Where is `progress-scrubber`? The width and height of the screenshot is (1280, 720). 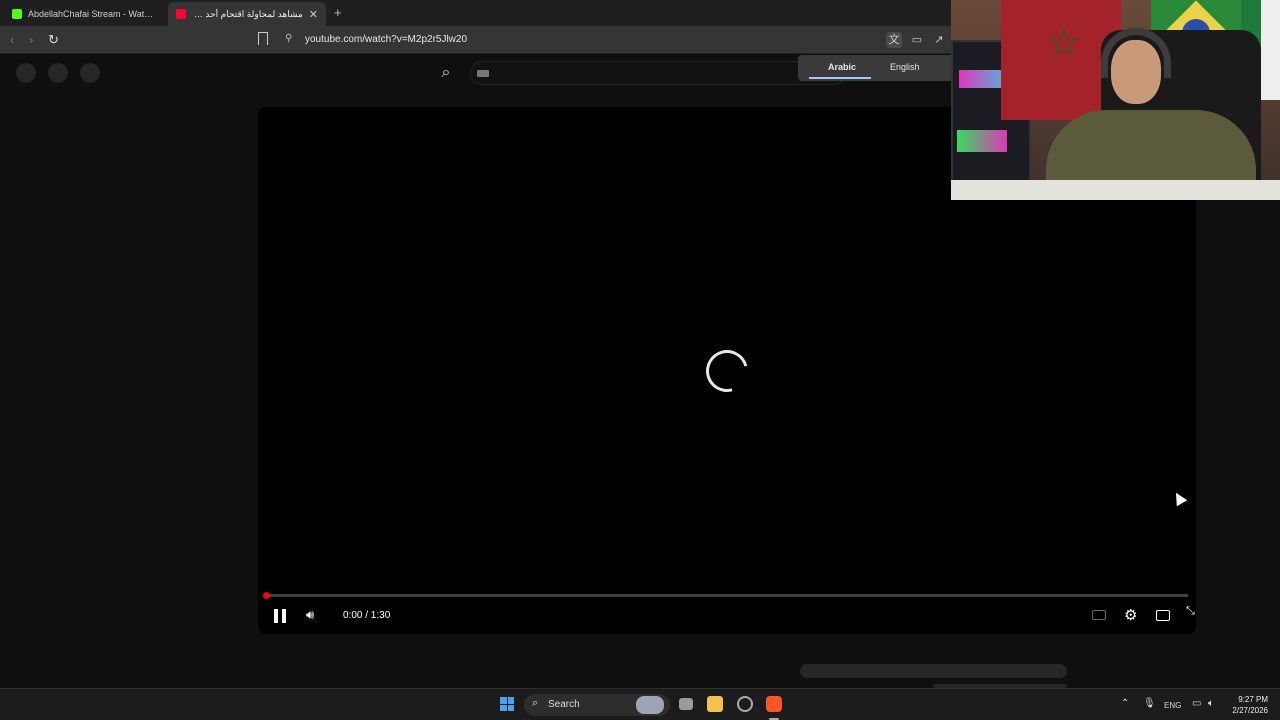
progress-scrubber is located at coordinates (266, 595).